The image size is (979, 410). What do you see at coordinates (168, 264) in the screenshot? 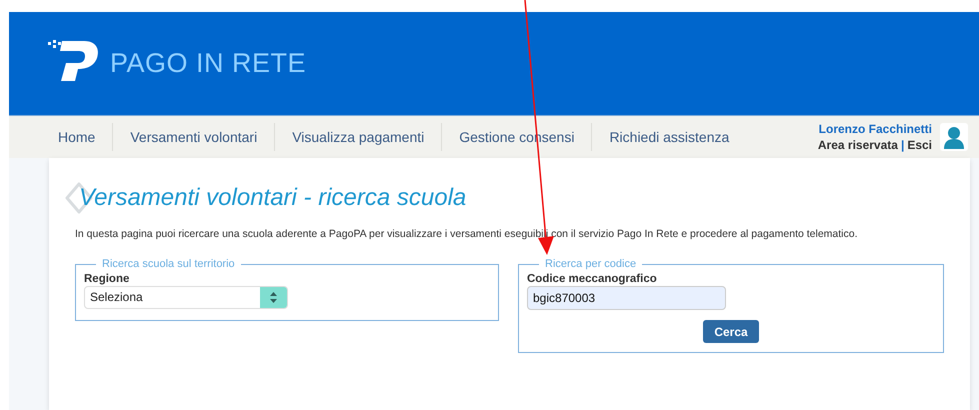
I see `panel-legend: Ricerca scuola sul territorio` at bounding box center [168, 264].